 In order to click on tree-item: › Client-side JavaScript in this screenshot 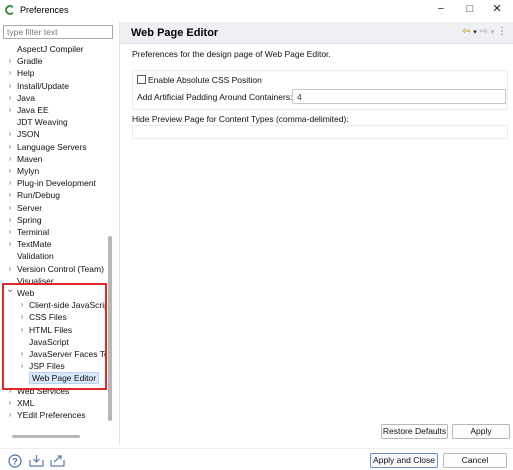, I will do `click(53, 305)`.